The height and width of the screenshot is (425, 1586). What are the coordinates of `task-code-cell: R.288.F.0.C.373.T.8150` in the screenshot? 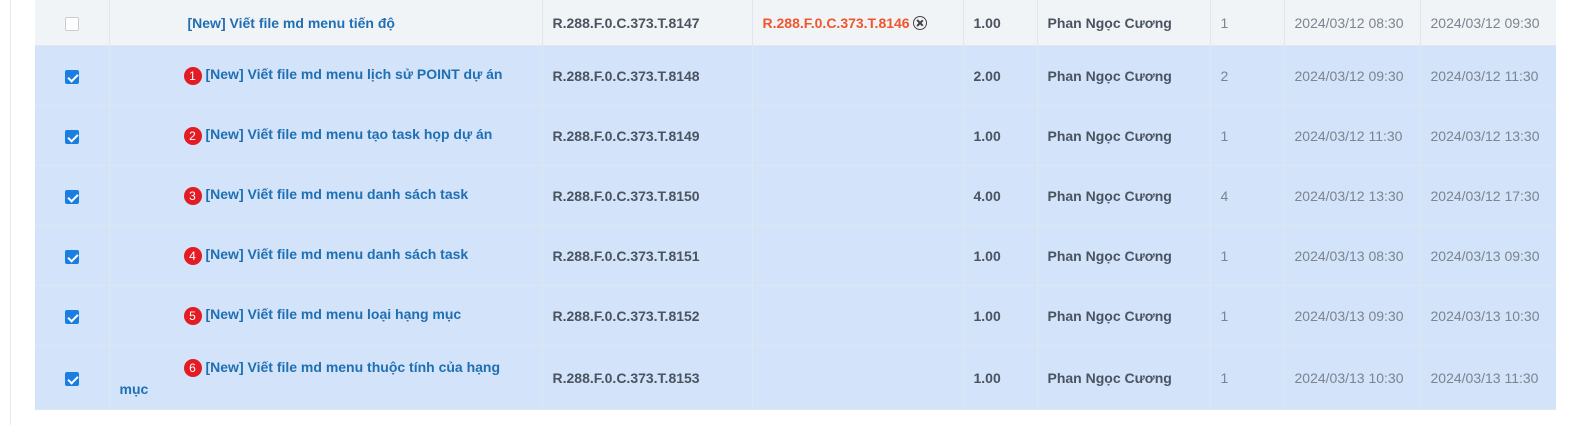 It's located at (647, 195).